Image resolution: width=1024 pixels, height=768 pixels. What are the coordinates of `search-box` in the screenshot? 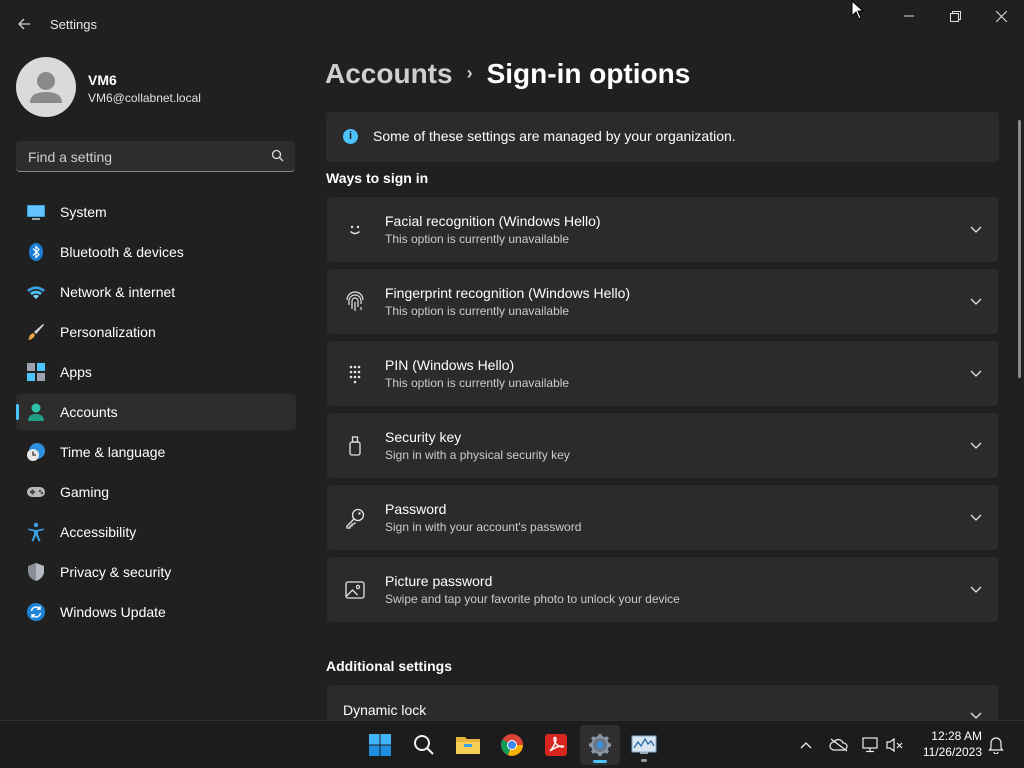 It's located at (155, 156).